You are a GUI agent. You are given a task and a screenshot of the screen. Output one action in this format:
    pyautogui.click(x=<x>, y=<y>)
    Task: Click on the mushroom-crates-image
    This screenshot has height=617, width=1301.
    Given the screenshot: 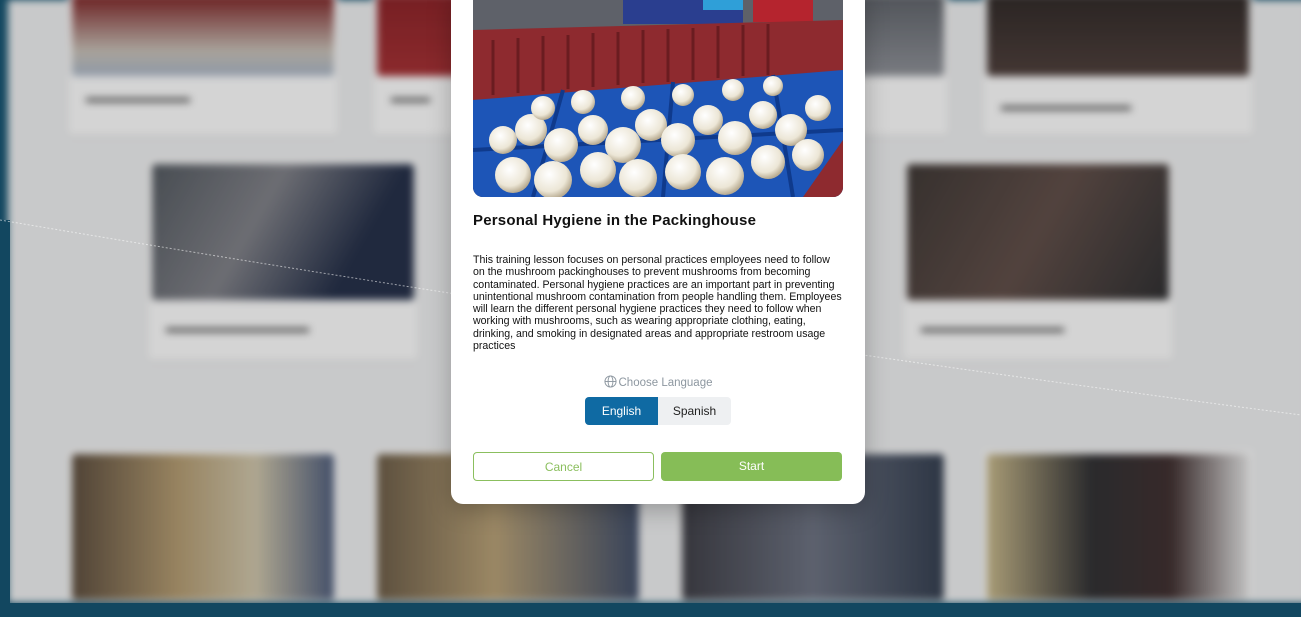 What is the action you would take?
    pyautogui.click(x=658, y=98)
    